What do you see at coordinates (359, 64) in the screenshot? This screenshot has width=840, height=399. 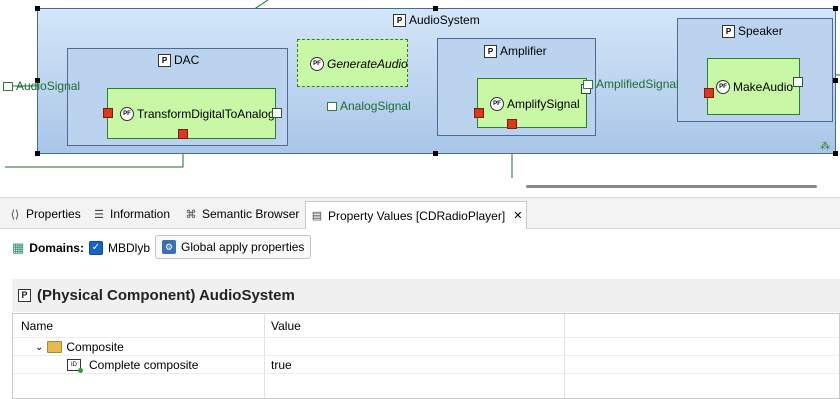 I see `generate-audio-label: PF GenerateAudio` at bounding box center [359, 64].